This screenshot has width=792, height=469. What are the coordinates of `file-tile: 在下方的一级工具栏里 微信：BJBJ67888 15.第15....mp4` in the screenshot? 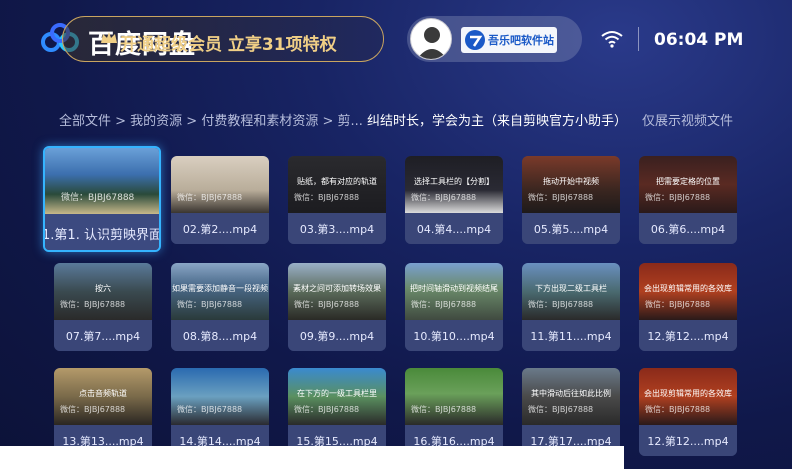 It's located at (337, 412).